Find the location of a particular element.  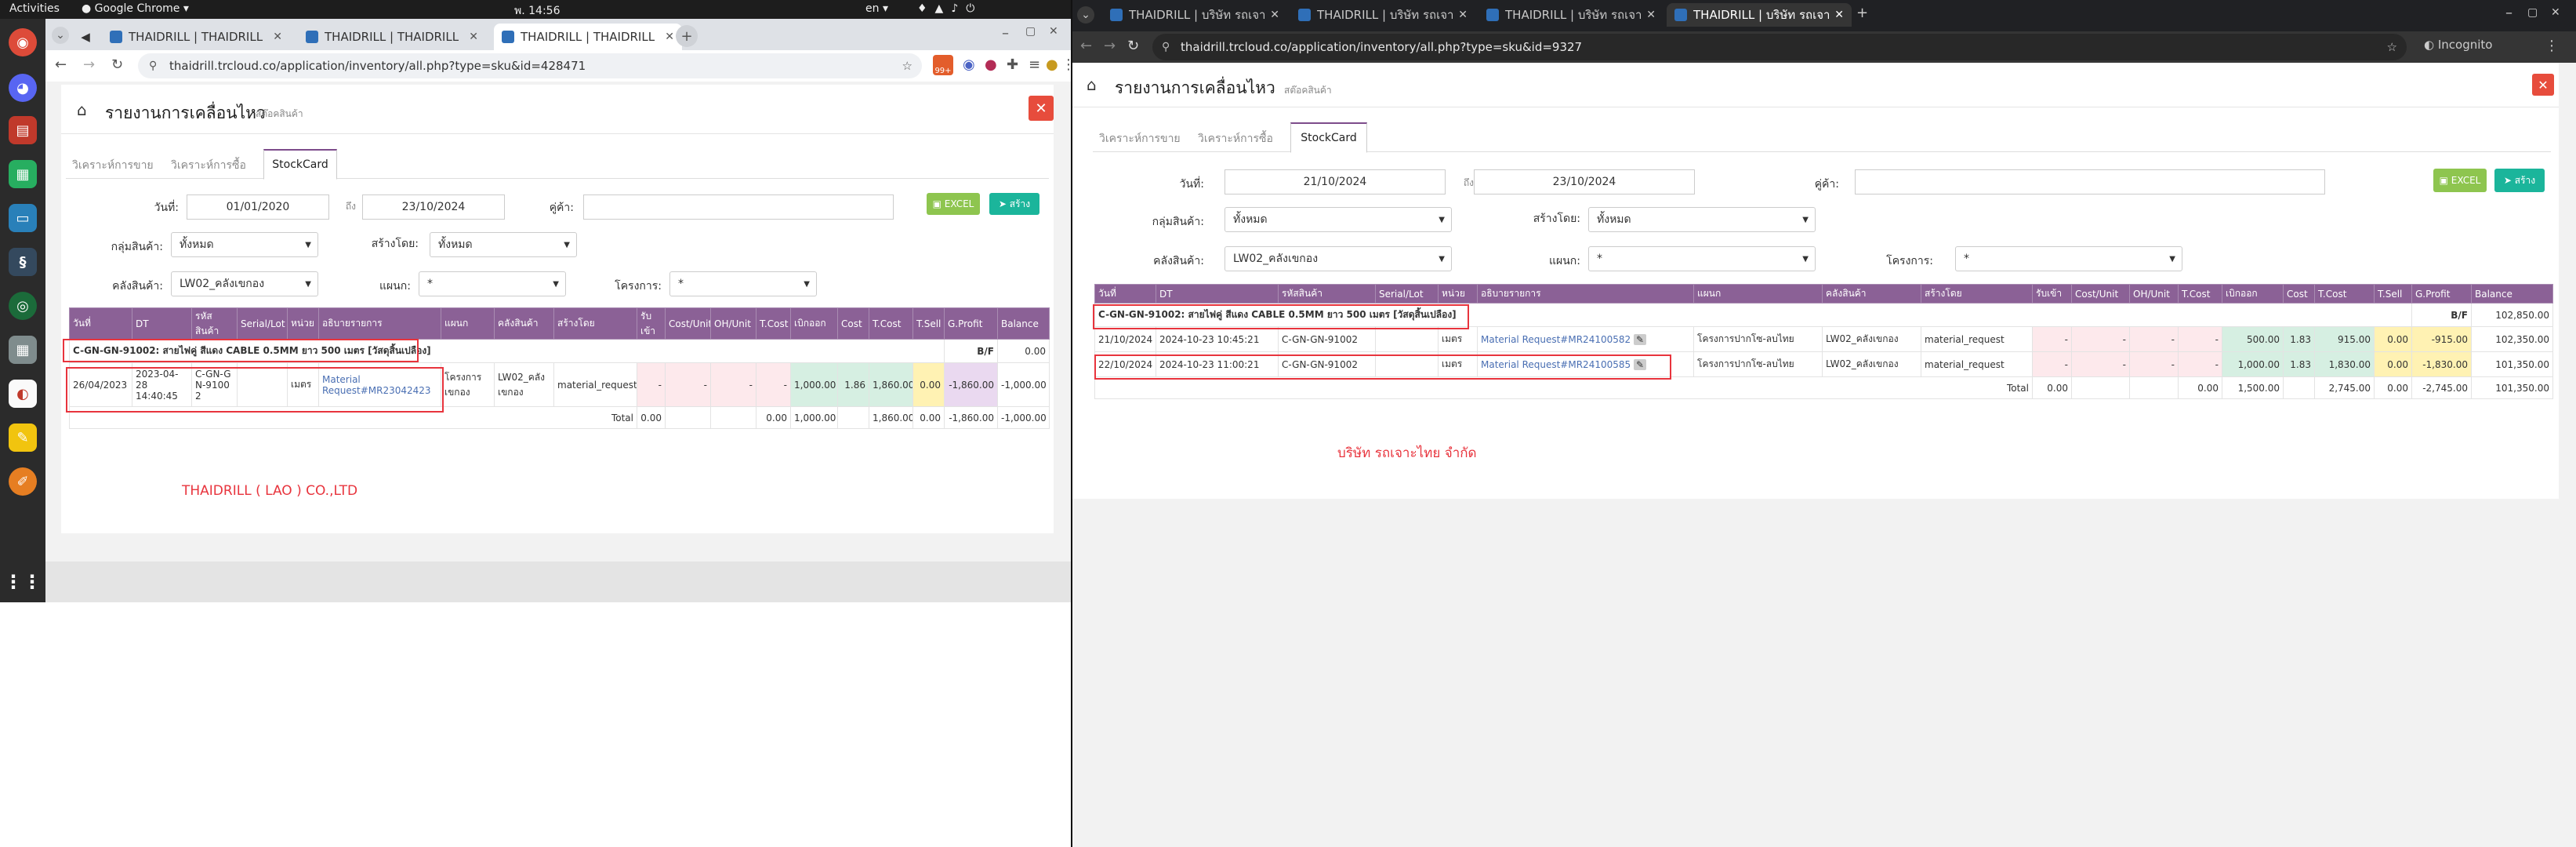

files-dock-icon: ▤ is located at coordinates (23, 130).